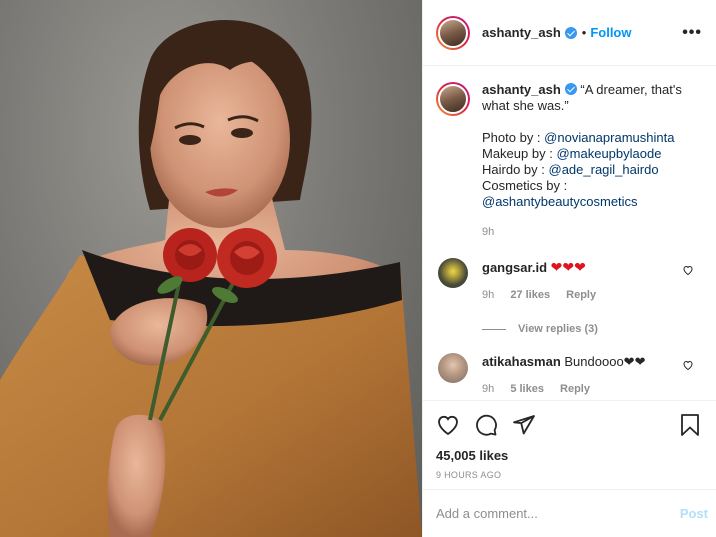  What do you see at coordinates (517, 153) in the screenshot?
I see `makeup-credit-label: Makeup by :` at bounding box center [517, 153].